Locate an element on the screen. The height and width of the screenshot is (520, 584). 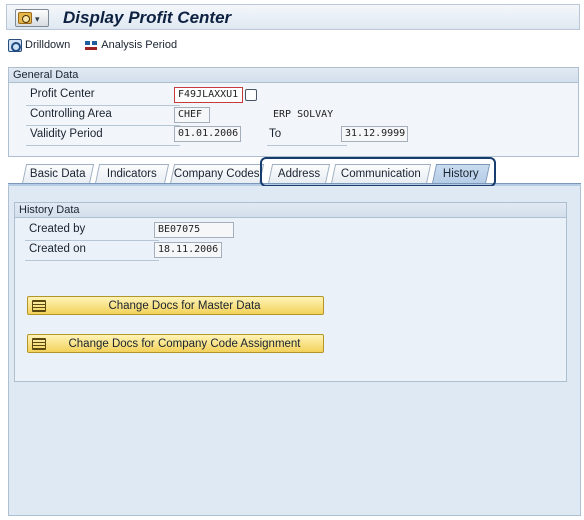
page-title: Display Profit Center is located at coordinates (147, 17).